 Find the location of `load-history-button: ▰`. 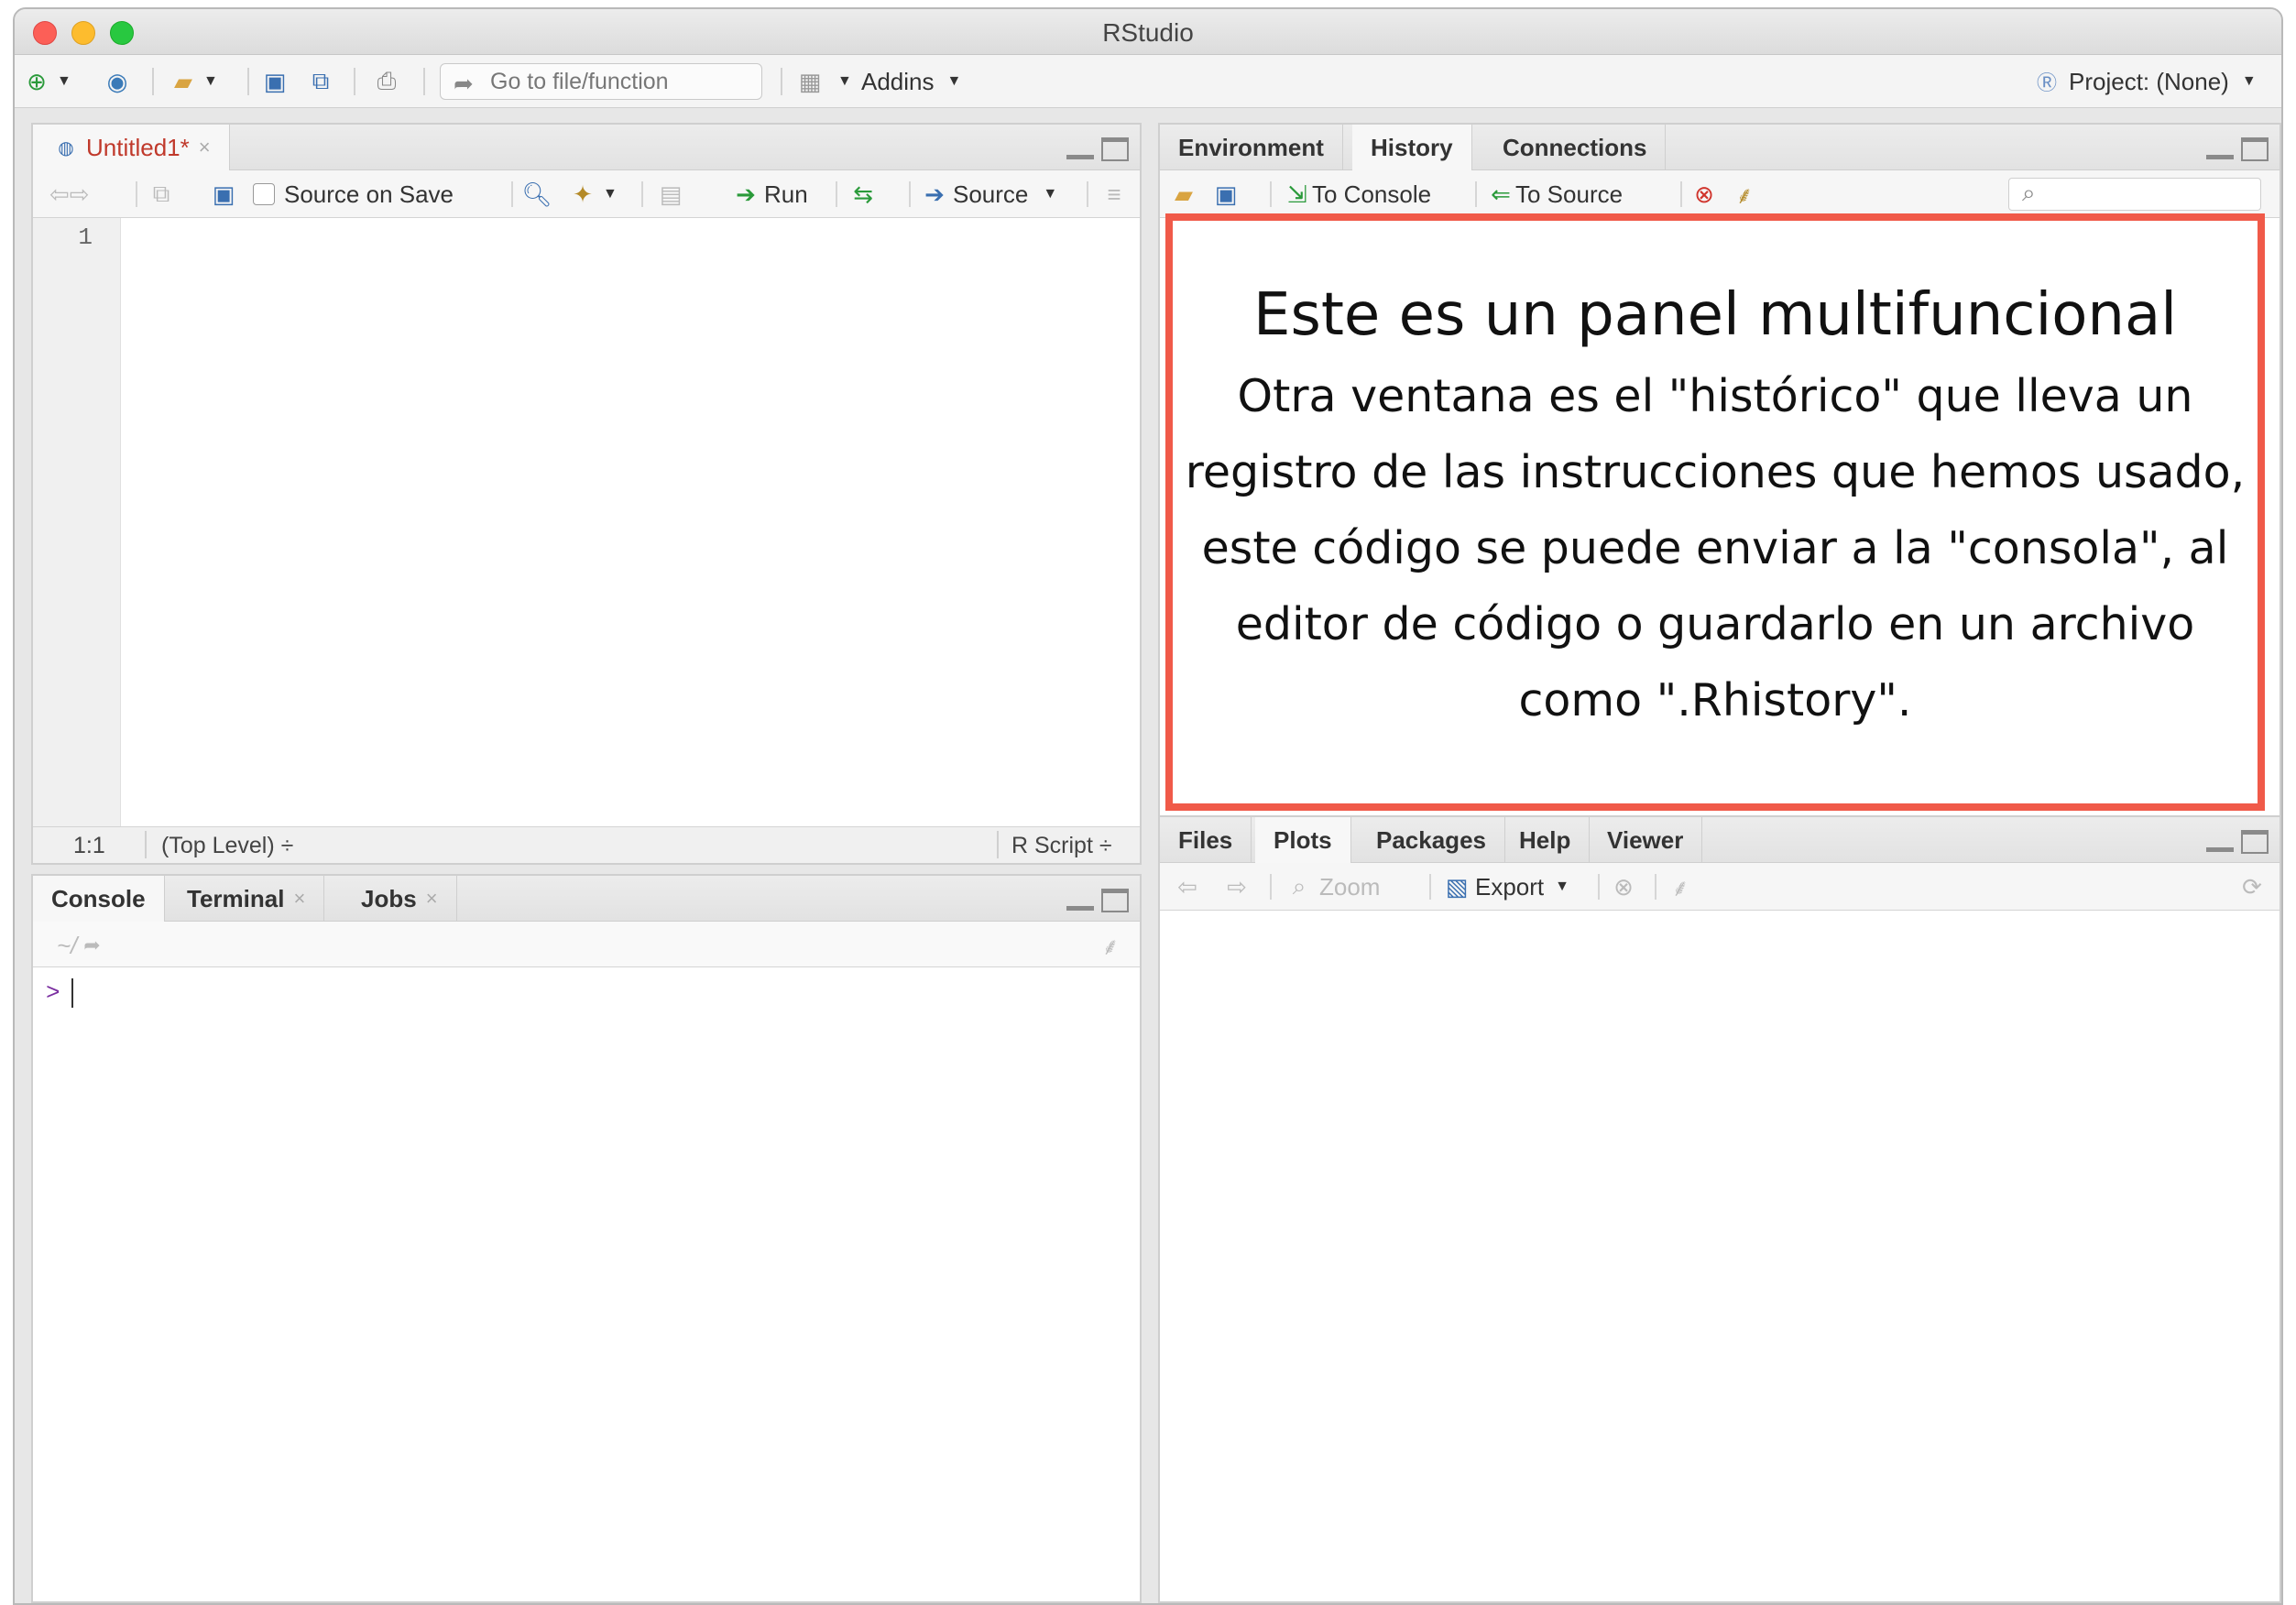

load-history-button: ▰ is located at coordinates (1184, 194).